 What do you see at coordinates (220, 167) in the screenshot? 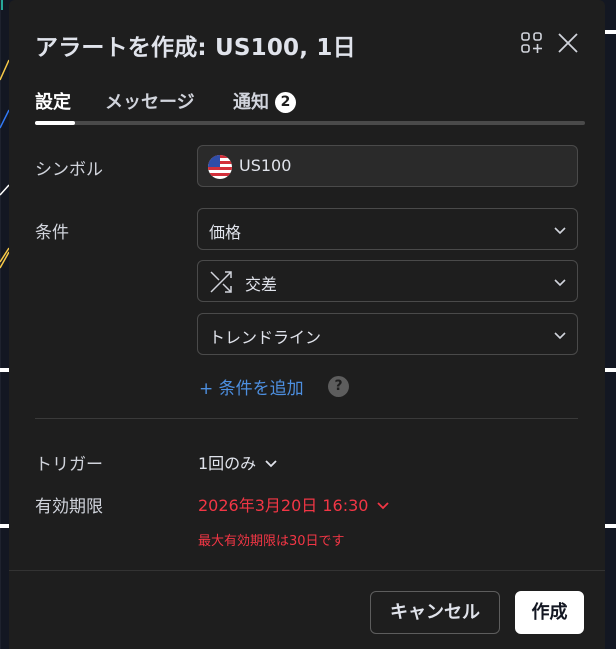
I see `us-flag-icon` at bounding box center [220, 167].